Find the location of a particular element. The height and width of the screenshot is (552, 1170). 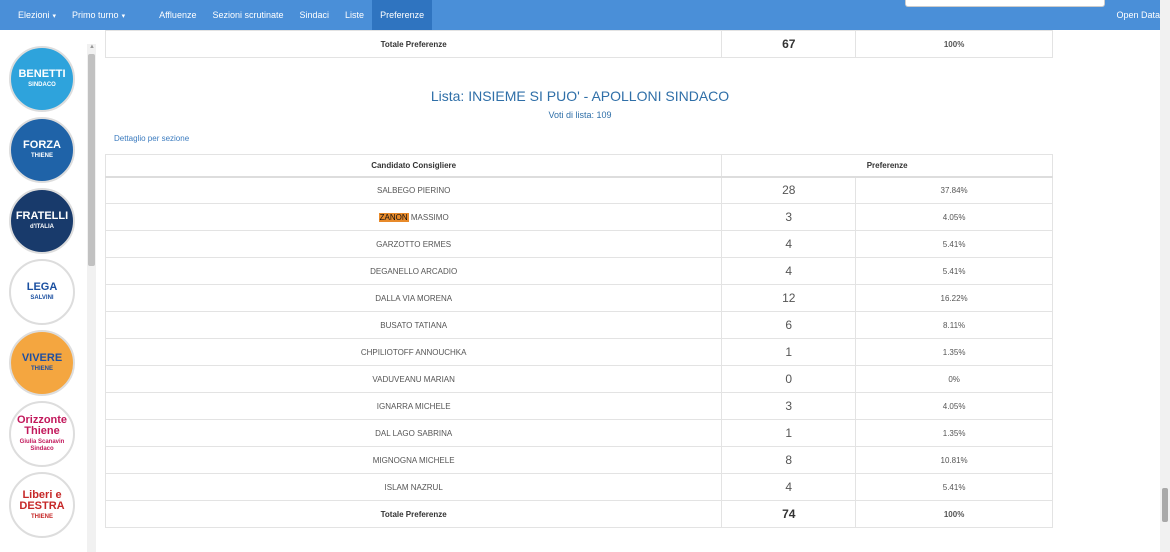

candidate-votes: 28 is located at coordinates (789, 190).